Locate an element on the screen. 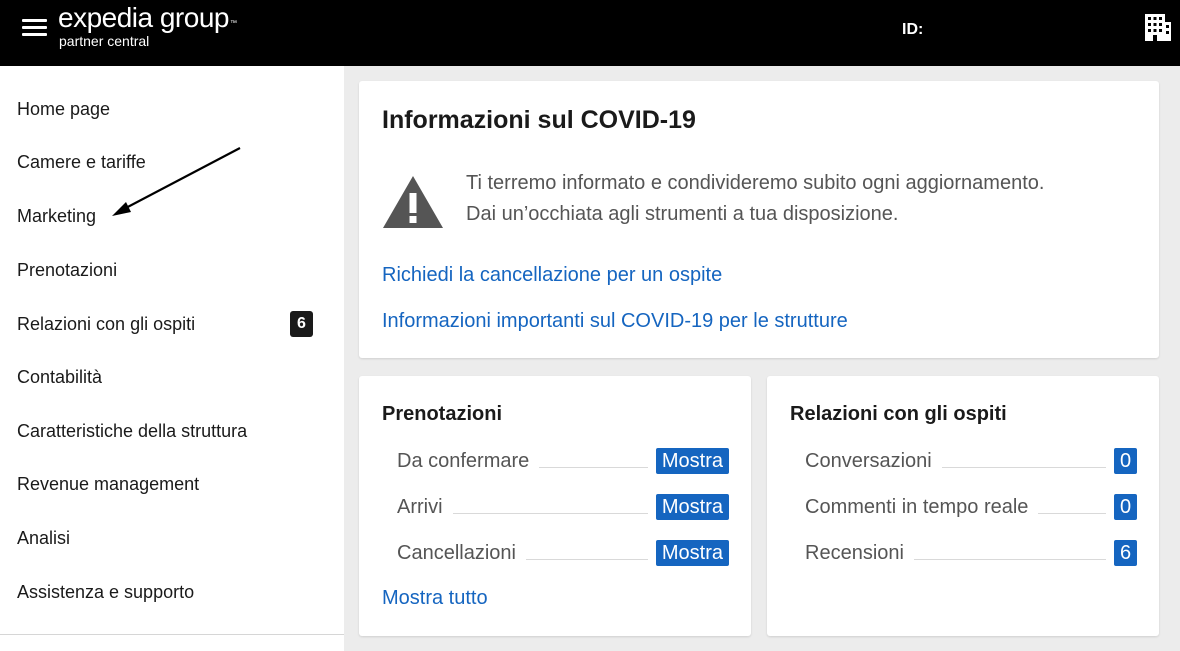 The height and width of the screenshot is (651, 1180). sidebar-item-marketing: Marketing is located at coordinates (56, 216).